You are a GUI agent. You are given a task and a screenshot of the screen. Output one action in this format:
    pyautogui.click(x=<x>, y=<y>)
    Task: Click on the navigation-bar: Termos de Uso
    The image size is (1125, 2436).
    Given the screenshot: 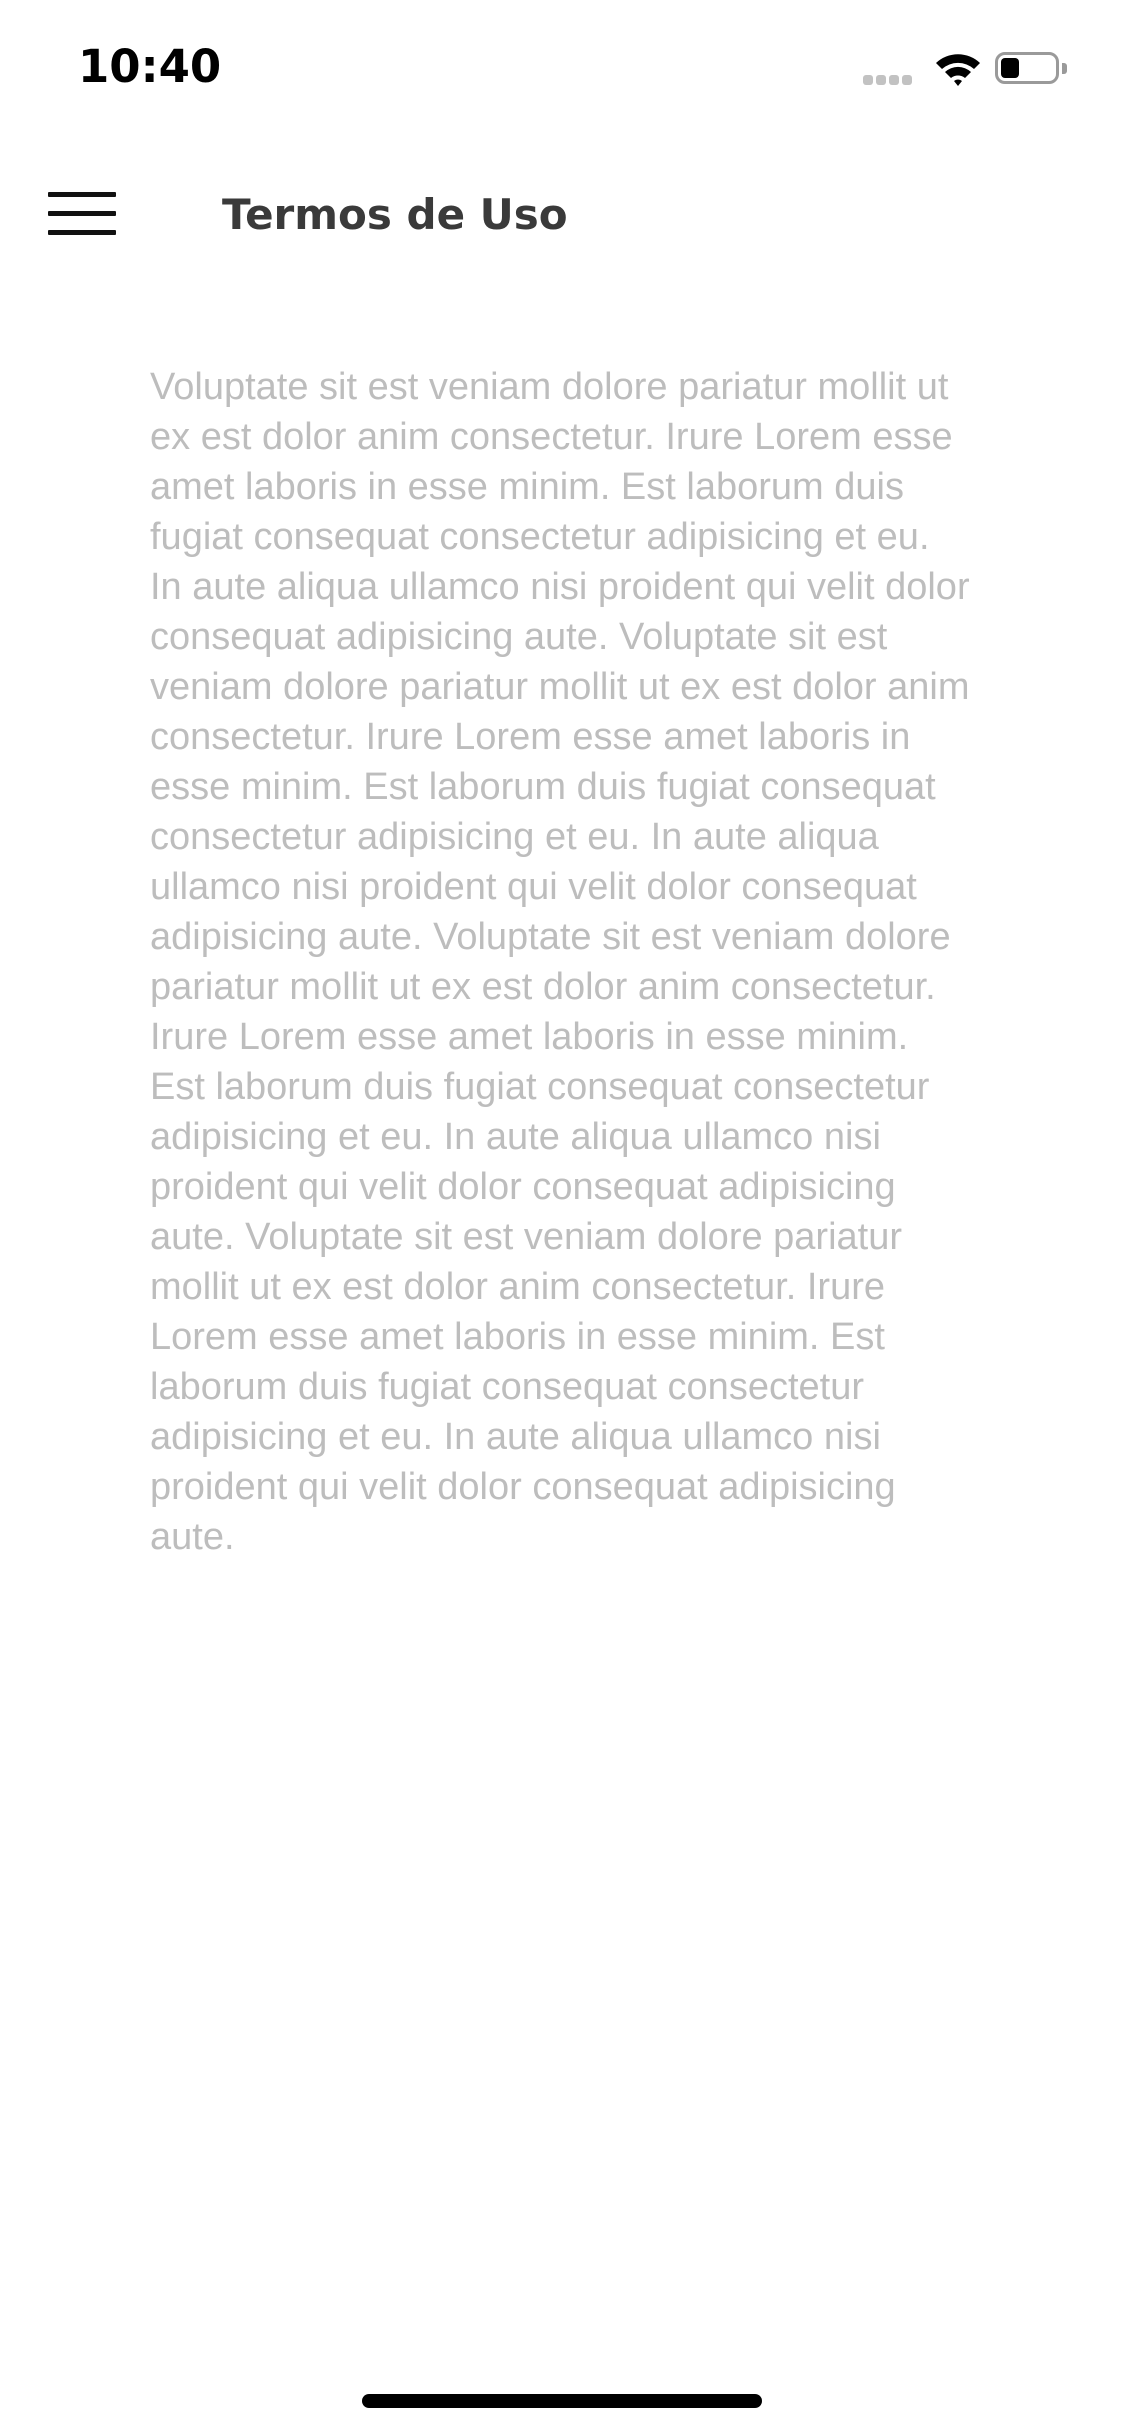 What is the action you would take?
    pyautogui.click(x=562, y=220)
    